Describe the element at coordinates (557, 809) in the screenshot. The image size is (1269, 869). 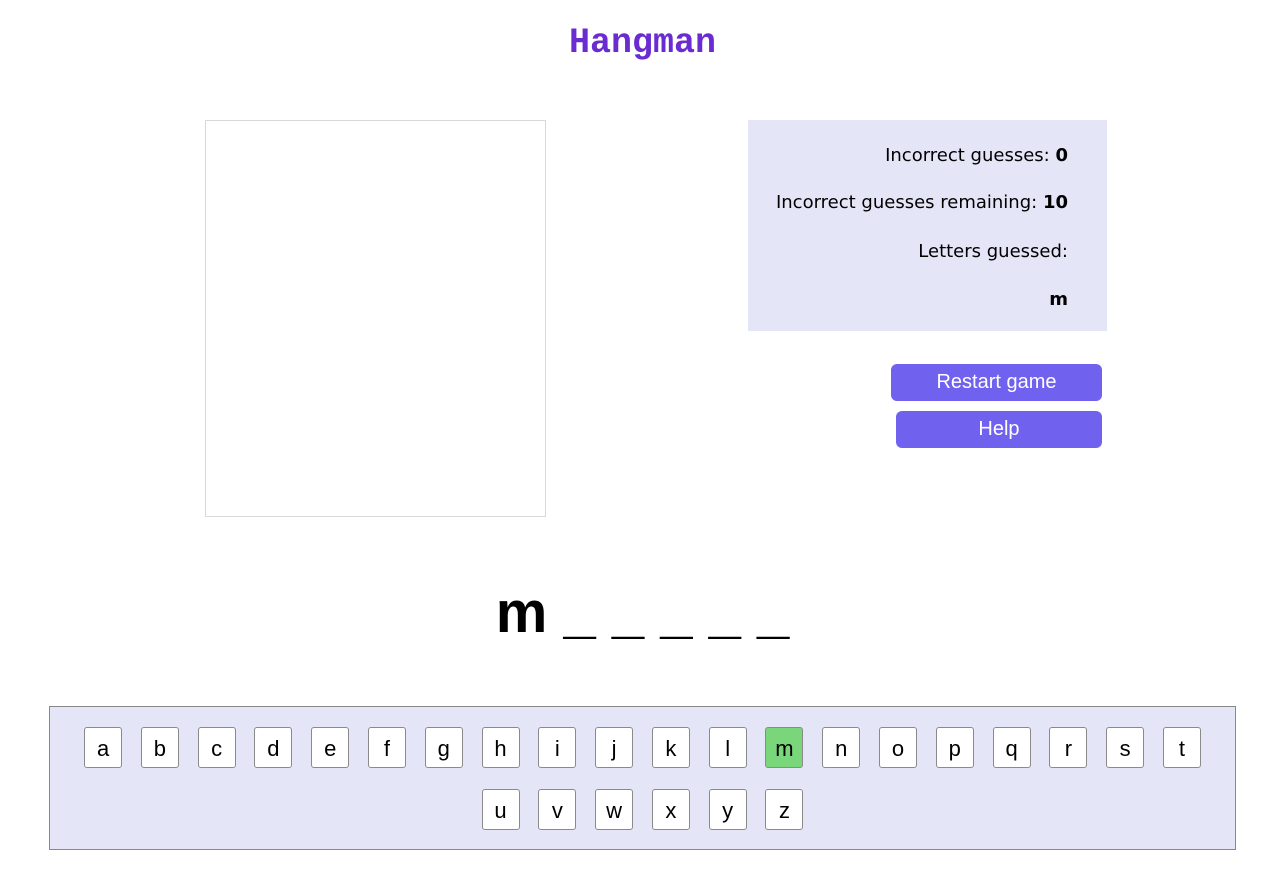
I see `letter-key-v: v` at that location.